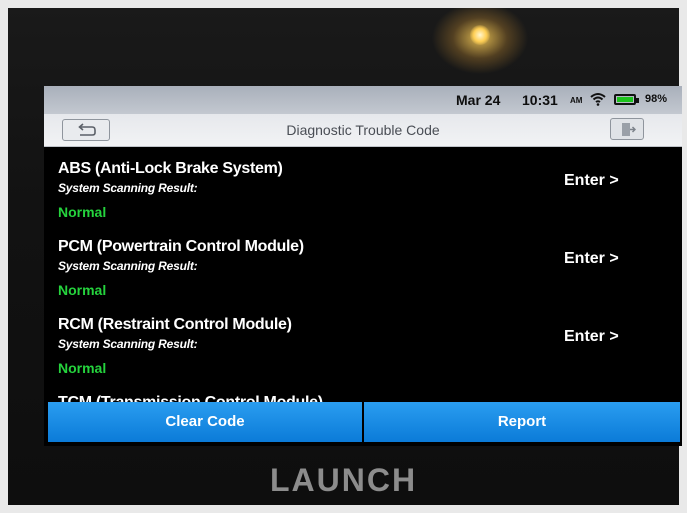  Describe the element at coordinates (190, 398) in the screenshot. I see `system-name: TCM (Transmission Control Module)` at that location.